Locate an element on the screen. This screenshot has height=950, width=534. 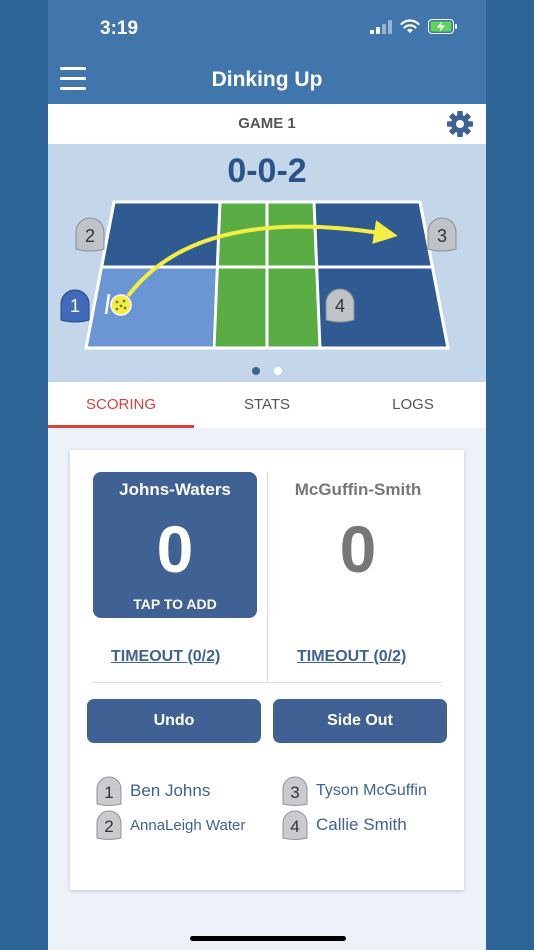
tab-scoring: SCORING is located at coordinates (121, 405).